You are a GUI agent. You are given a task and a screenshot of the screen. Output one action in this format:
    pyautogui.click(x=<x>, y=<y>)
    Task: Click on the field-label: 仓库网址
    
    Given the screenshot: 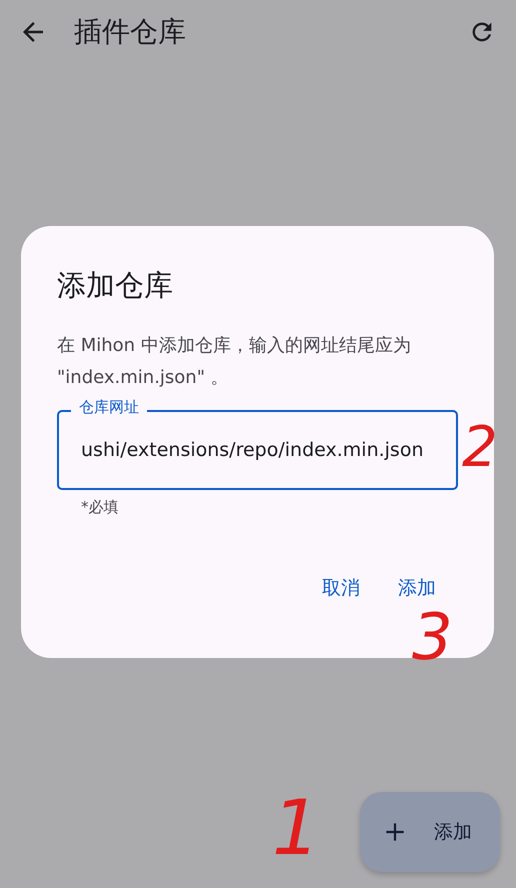 What is the action you would take?
    pyautogui.click(x=109, y=407)
    